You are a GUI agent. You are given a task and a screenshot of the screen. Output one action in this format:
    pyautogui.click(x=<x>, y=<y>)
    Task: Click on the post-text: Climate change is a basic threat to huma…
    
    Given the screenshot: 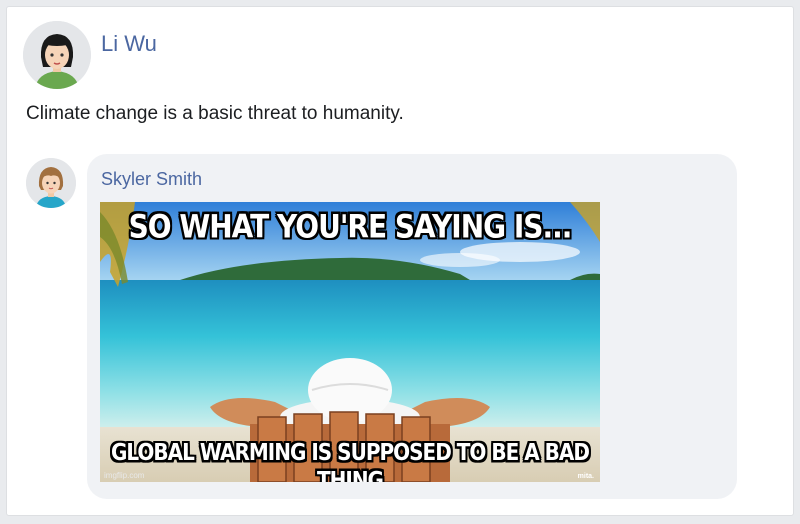 What is the action you would take?
    pyautogui.click(x=215, y=113)
    